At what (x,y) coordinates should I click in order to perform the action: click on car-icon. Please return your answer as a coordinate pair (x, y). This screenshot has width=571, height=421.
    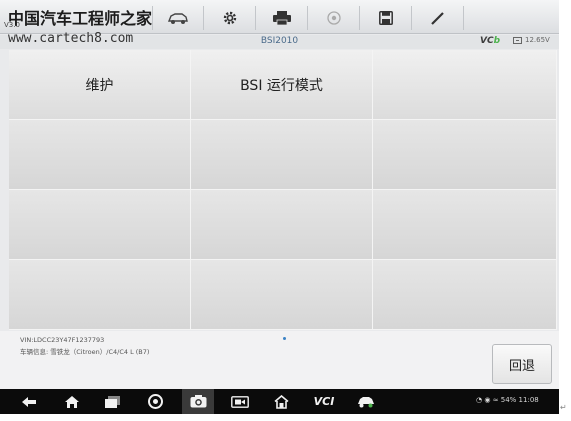
    Looking at the image, I should click on (177, 18).